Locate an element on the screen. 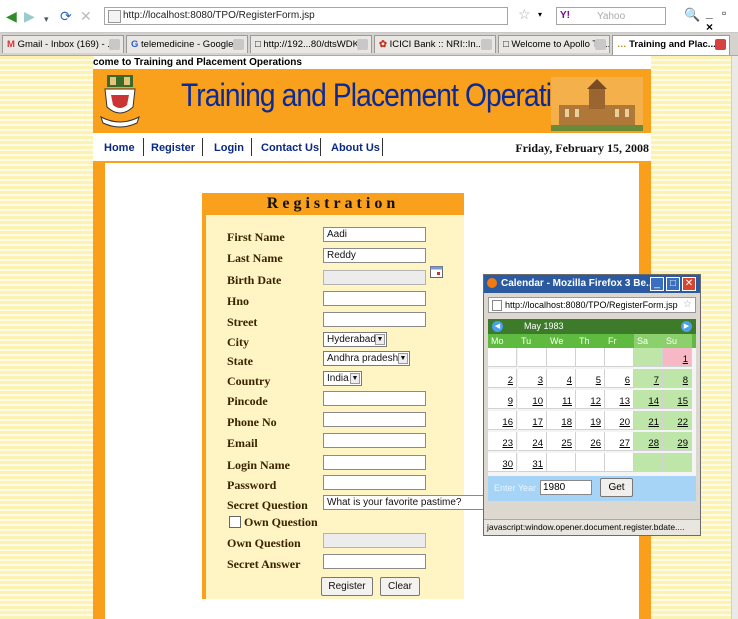 This screenshot has height=619, width=738. calendar-day: 2 is located at coordinates (502, 378).